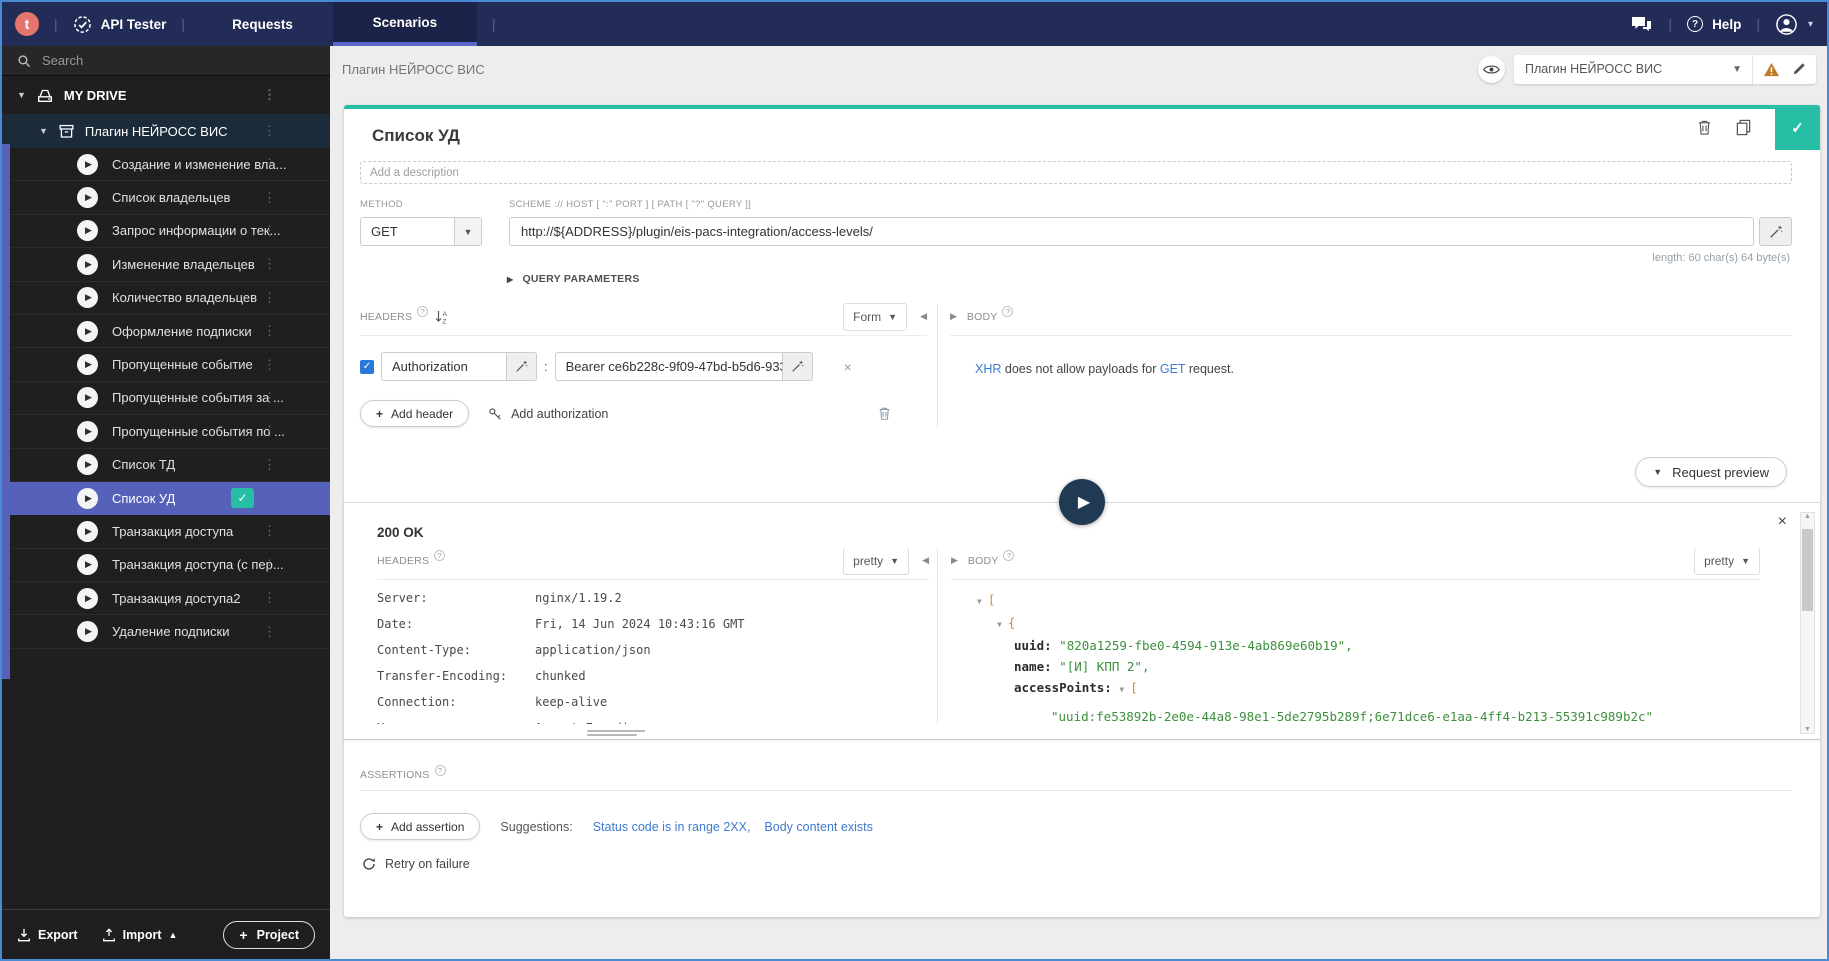 This screenshot has height=961, width=1829. What do you see at coordinates (1163, 279) in the screenshot?
I see `query-parameters-toggle: ▶ QUERY PARAMETERS` at bounding box center [1163, 279].